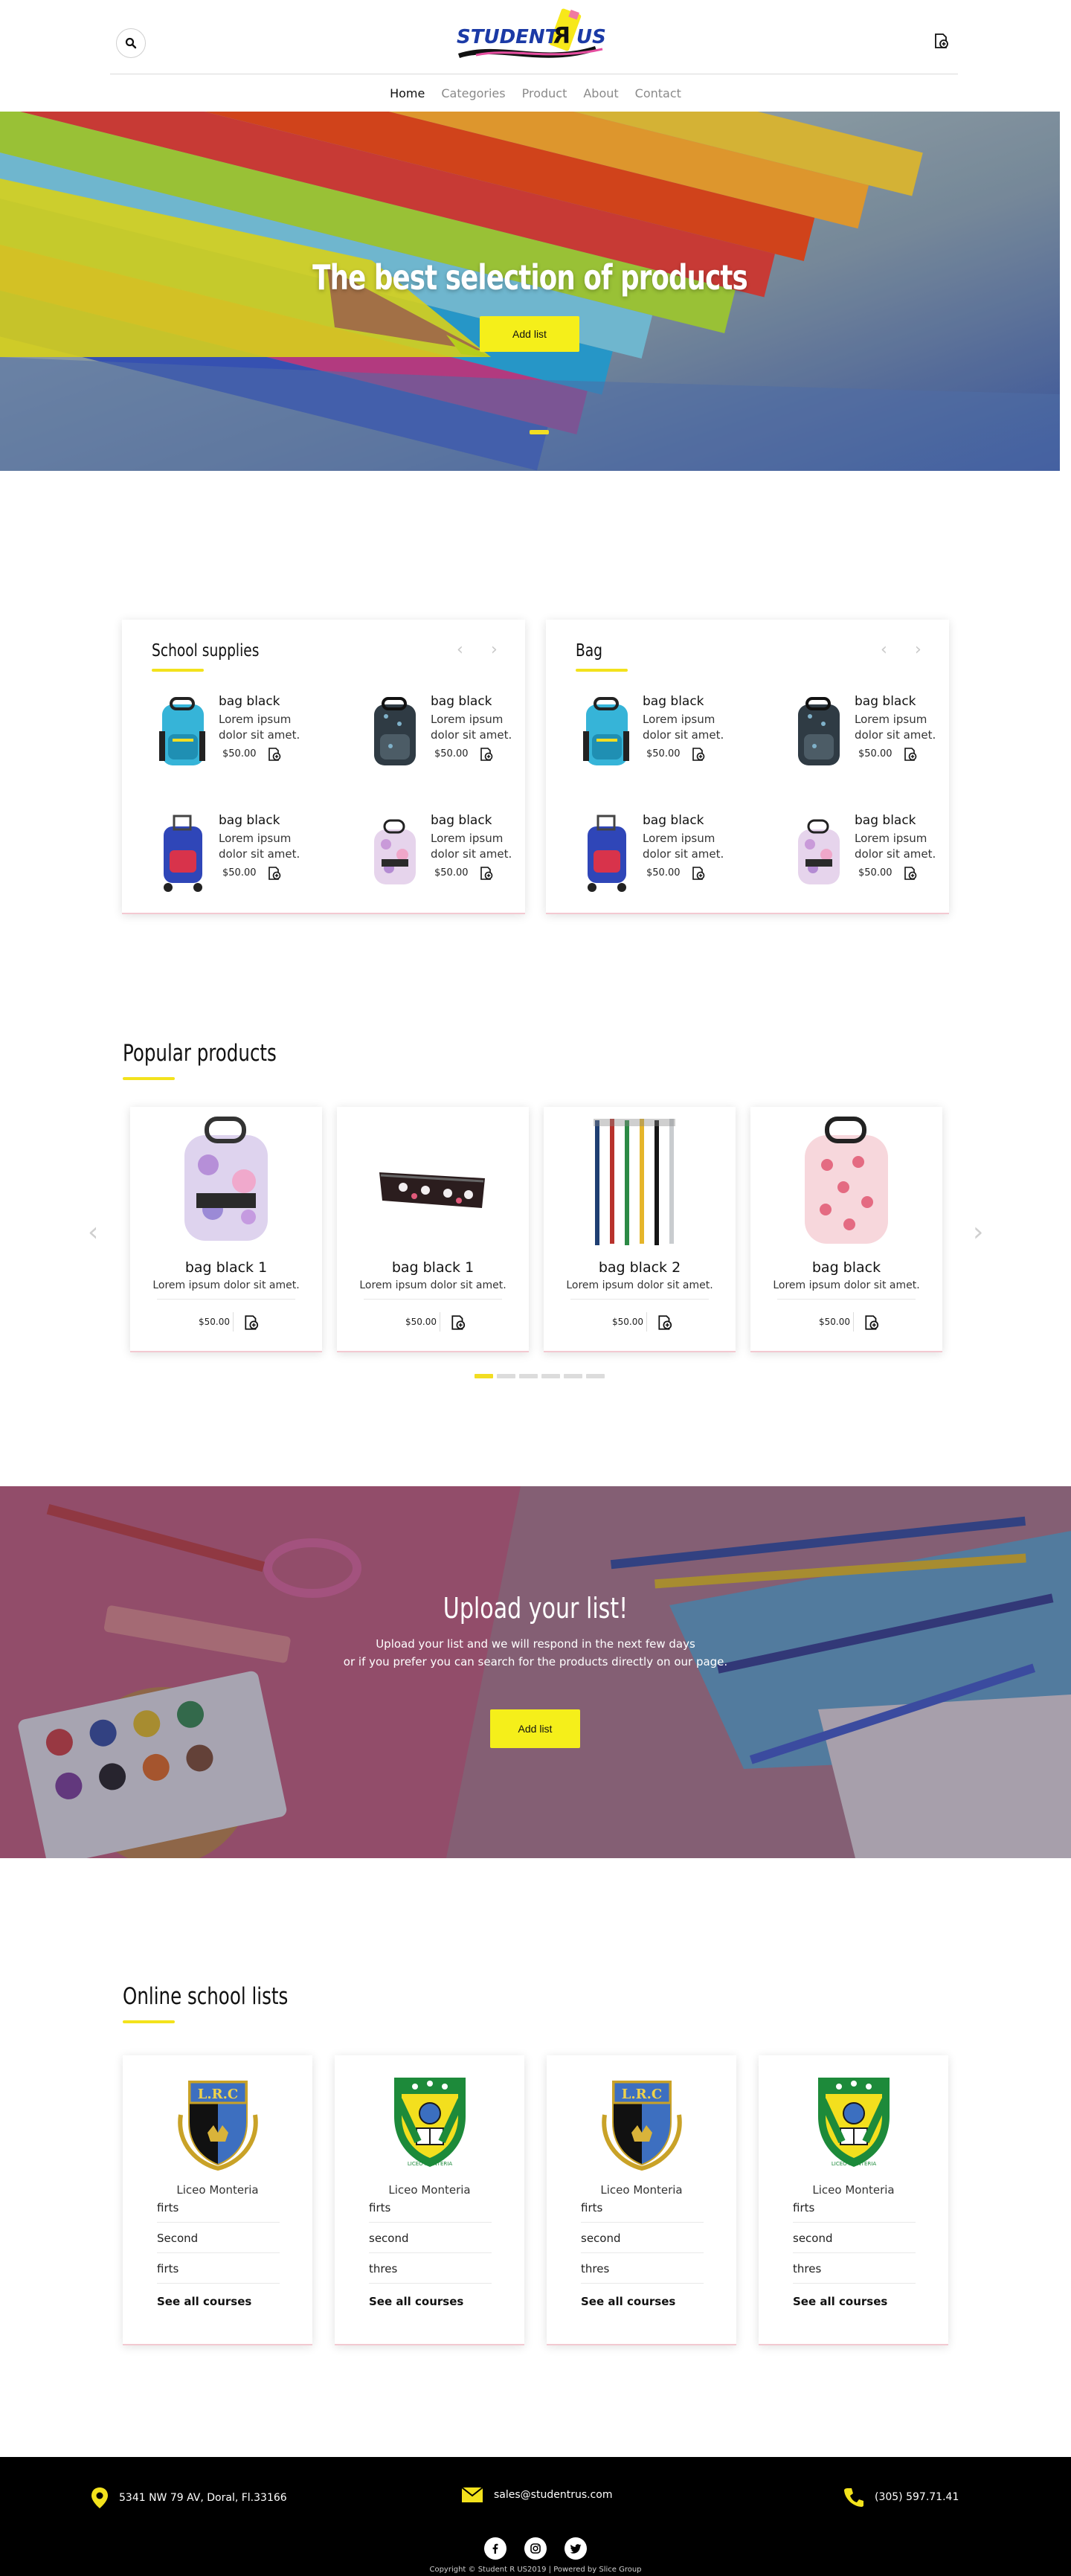  What do you see at coordinates (901, 2497) in the screenshot?
I see `footer-phone: (305) 597.71.41` at bounding box center [901, 2497].